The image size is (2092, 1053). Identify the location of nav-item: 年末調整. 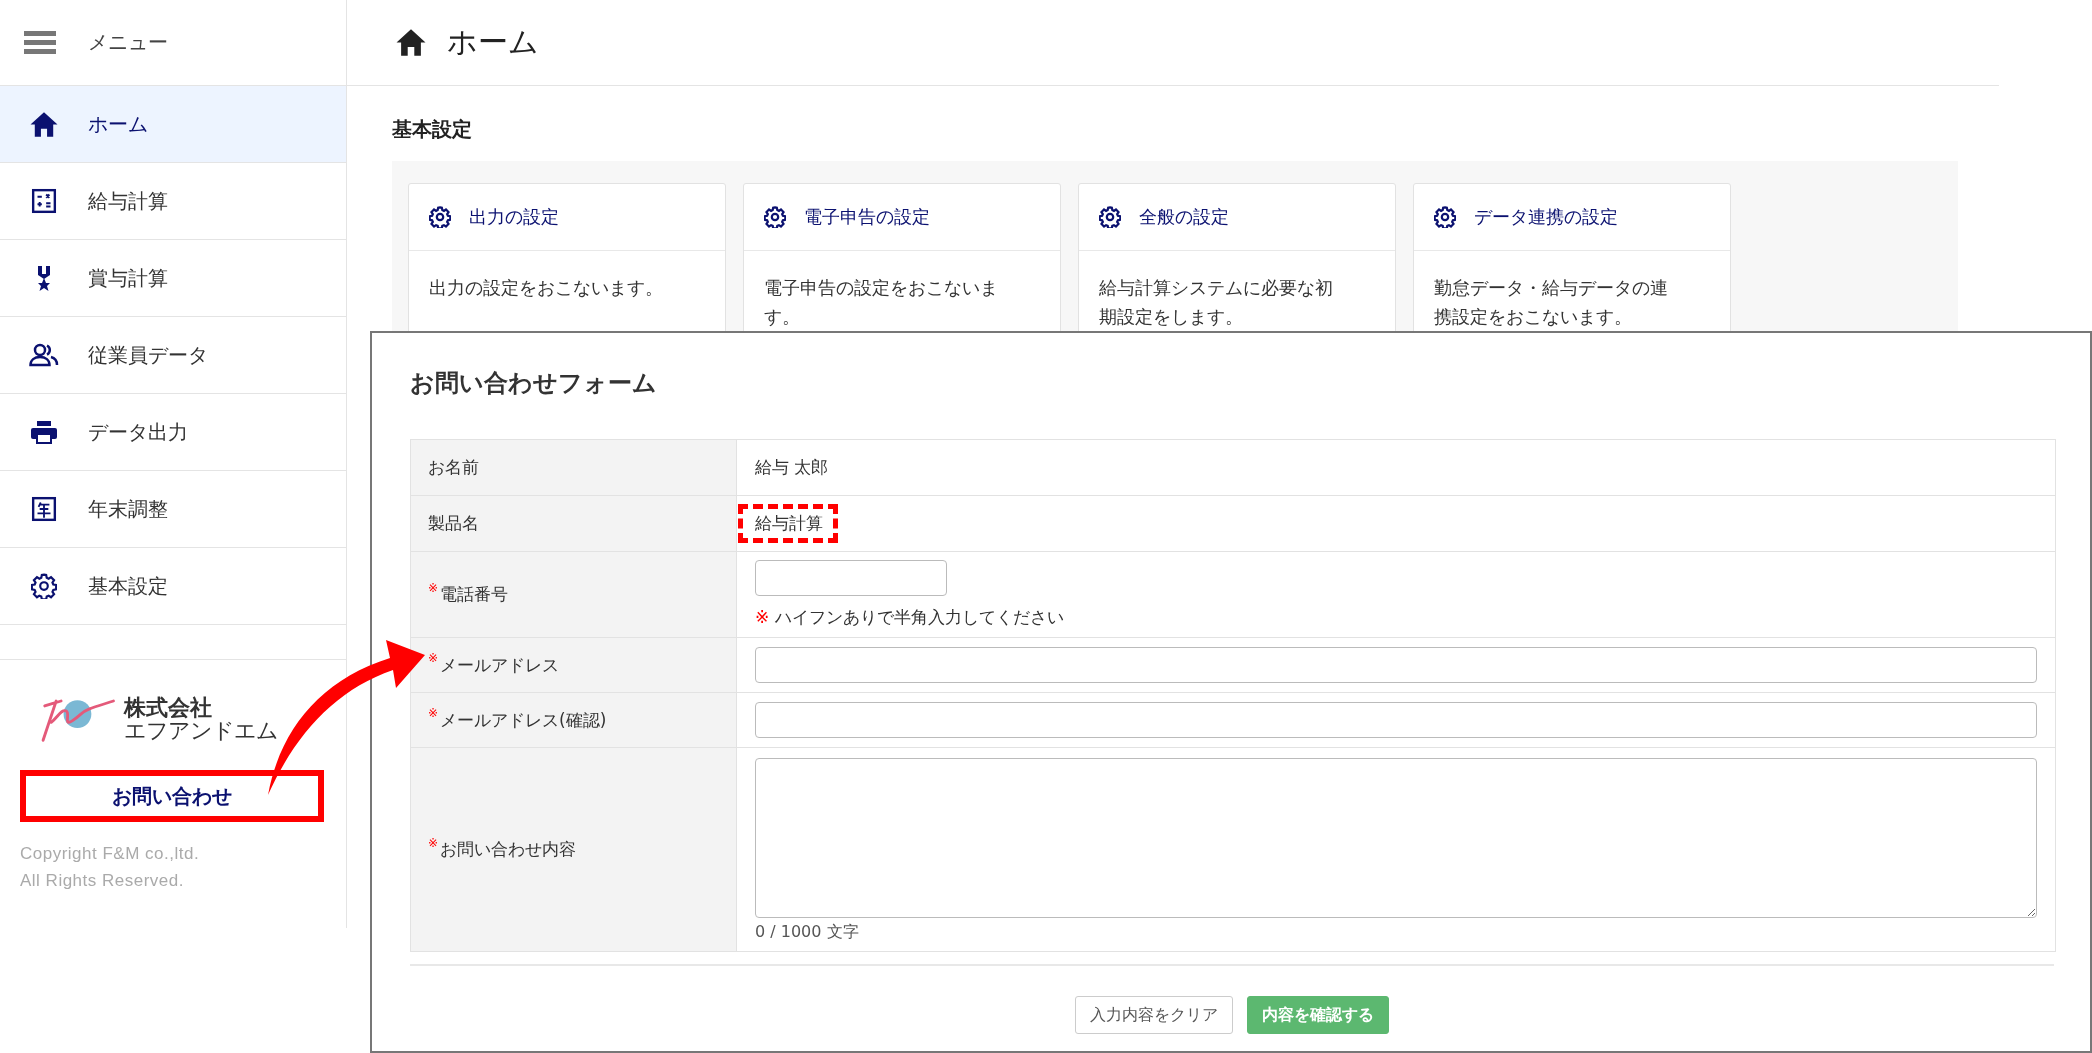
(173, 509).